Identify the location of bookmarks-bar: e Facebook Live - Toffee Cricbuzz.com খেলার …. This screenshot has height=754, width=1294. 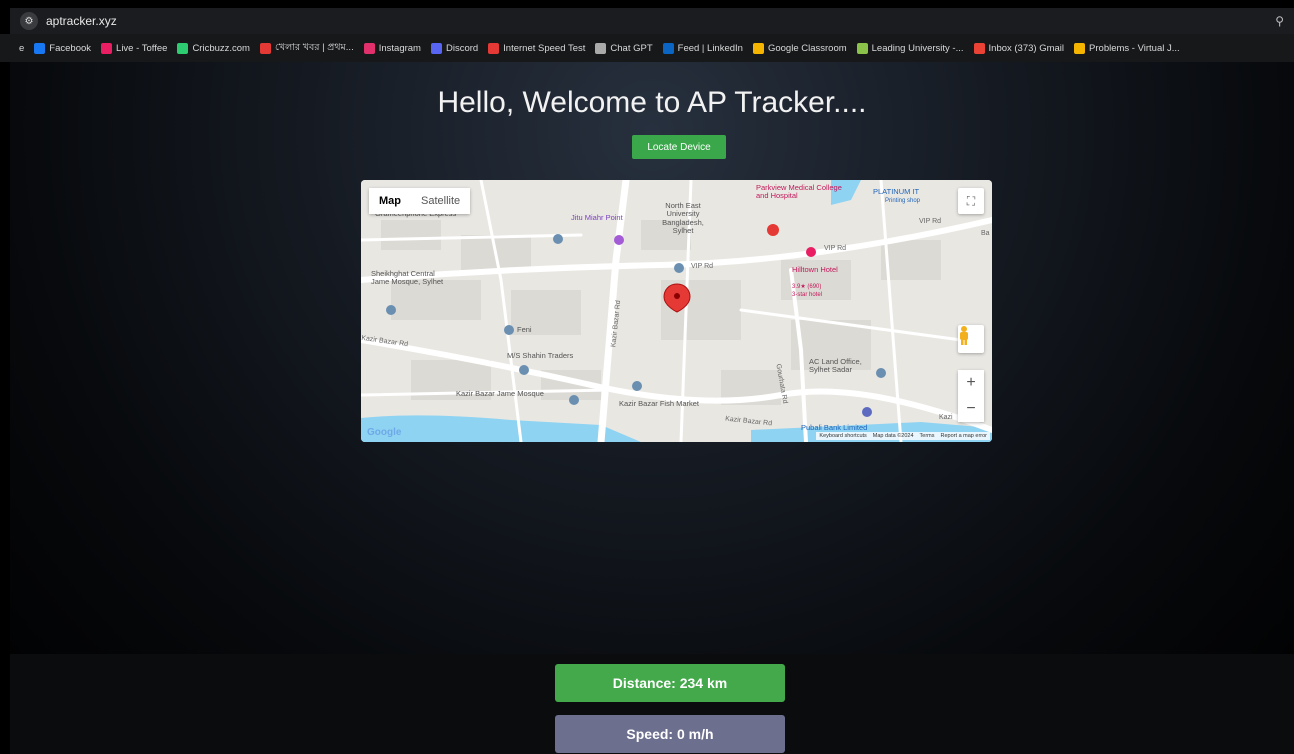
(647, 48).